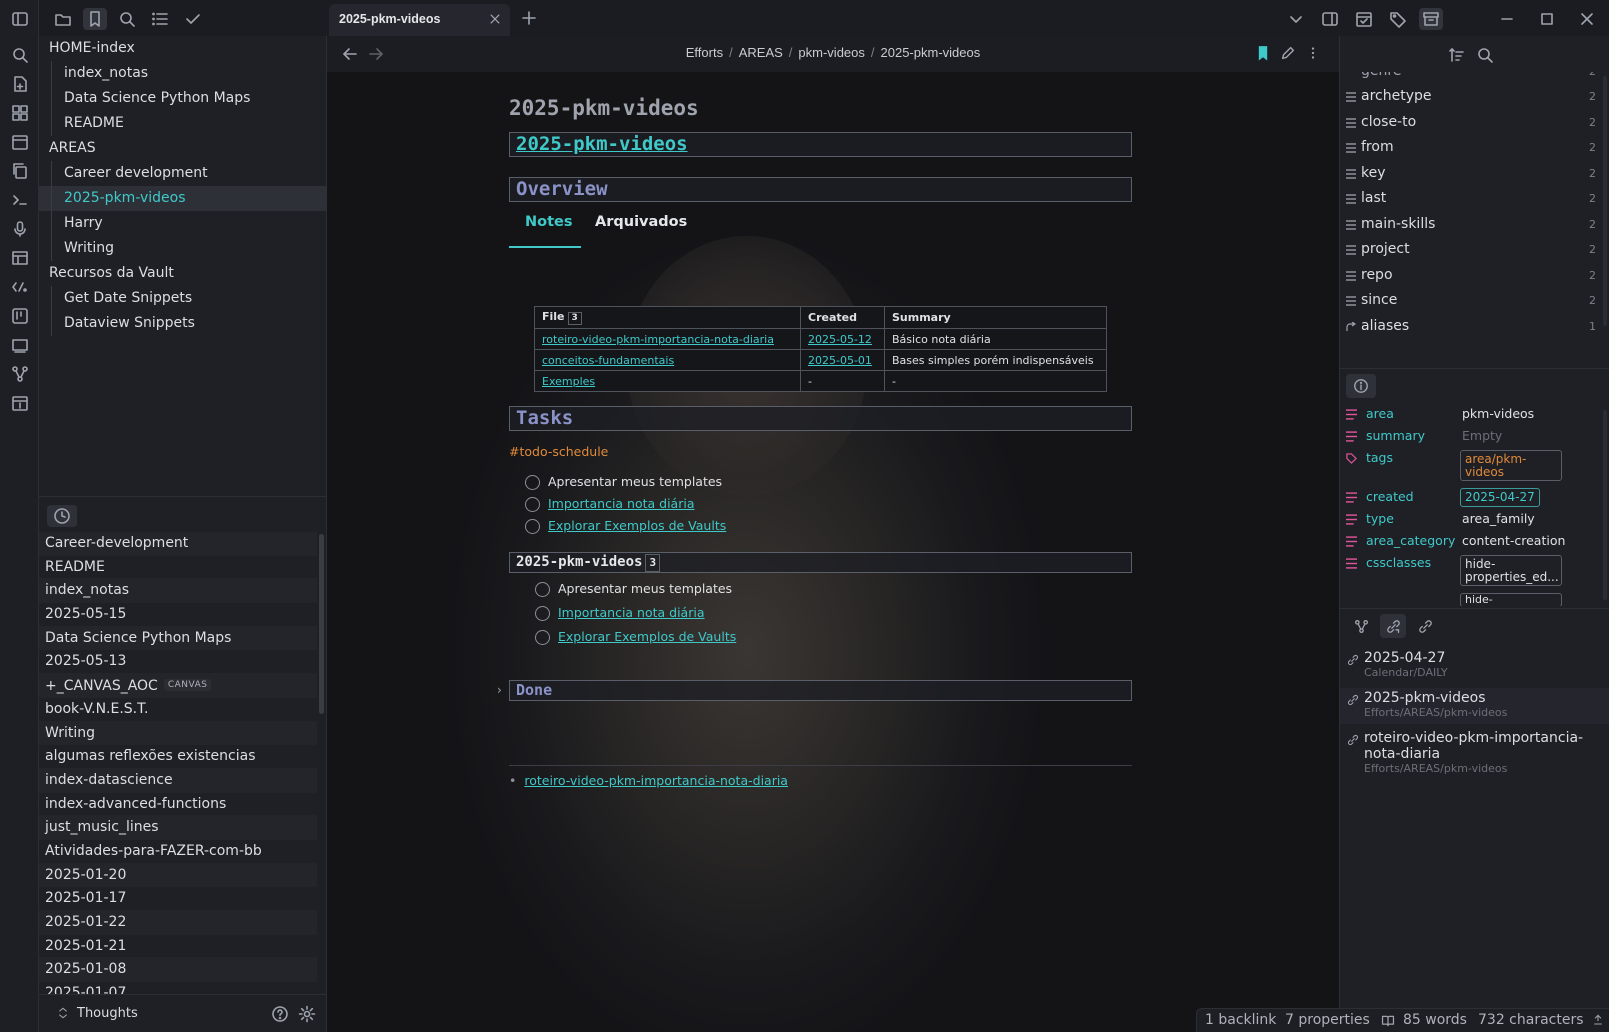 Image resolution: width=1609 pixels, height=1032 pixels. Describe the element at coordinates (1482, 435) in the screenshot. I see `property-value-empty: Empty` at that location.